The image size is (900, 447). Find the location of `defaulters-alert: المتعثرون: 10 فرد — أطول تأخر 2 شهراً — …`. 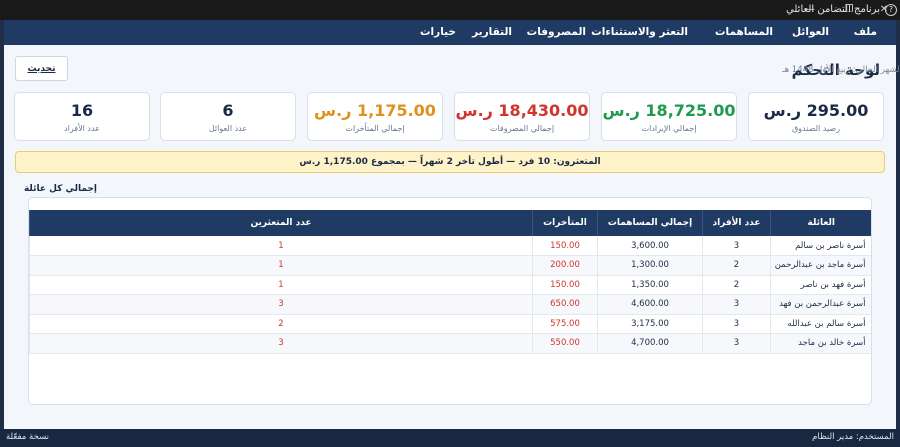

defaulters-alert: المتعثرون: 10 فرد — أطول تأخر 2 شهراً — … is located at coordinates (450, 162).